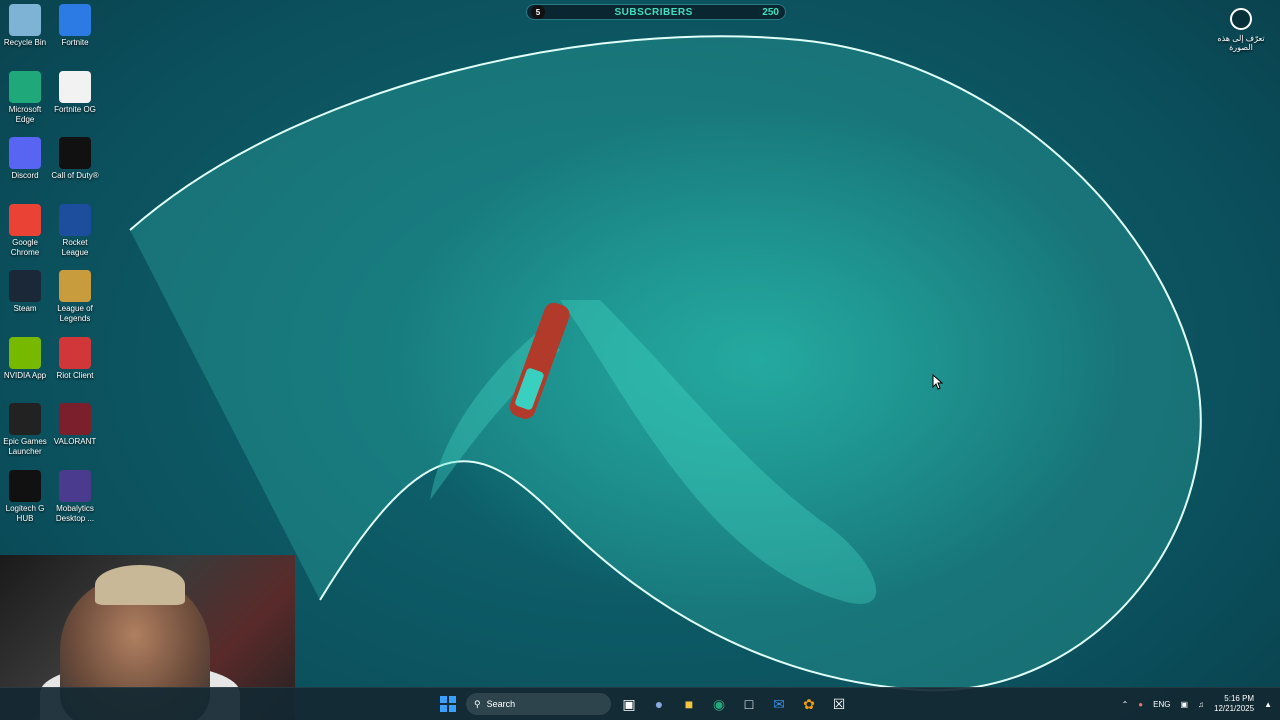 The width and height of the screenshot is (1280, 720). I want to click on fortnite-icon, so click(75, 20).